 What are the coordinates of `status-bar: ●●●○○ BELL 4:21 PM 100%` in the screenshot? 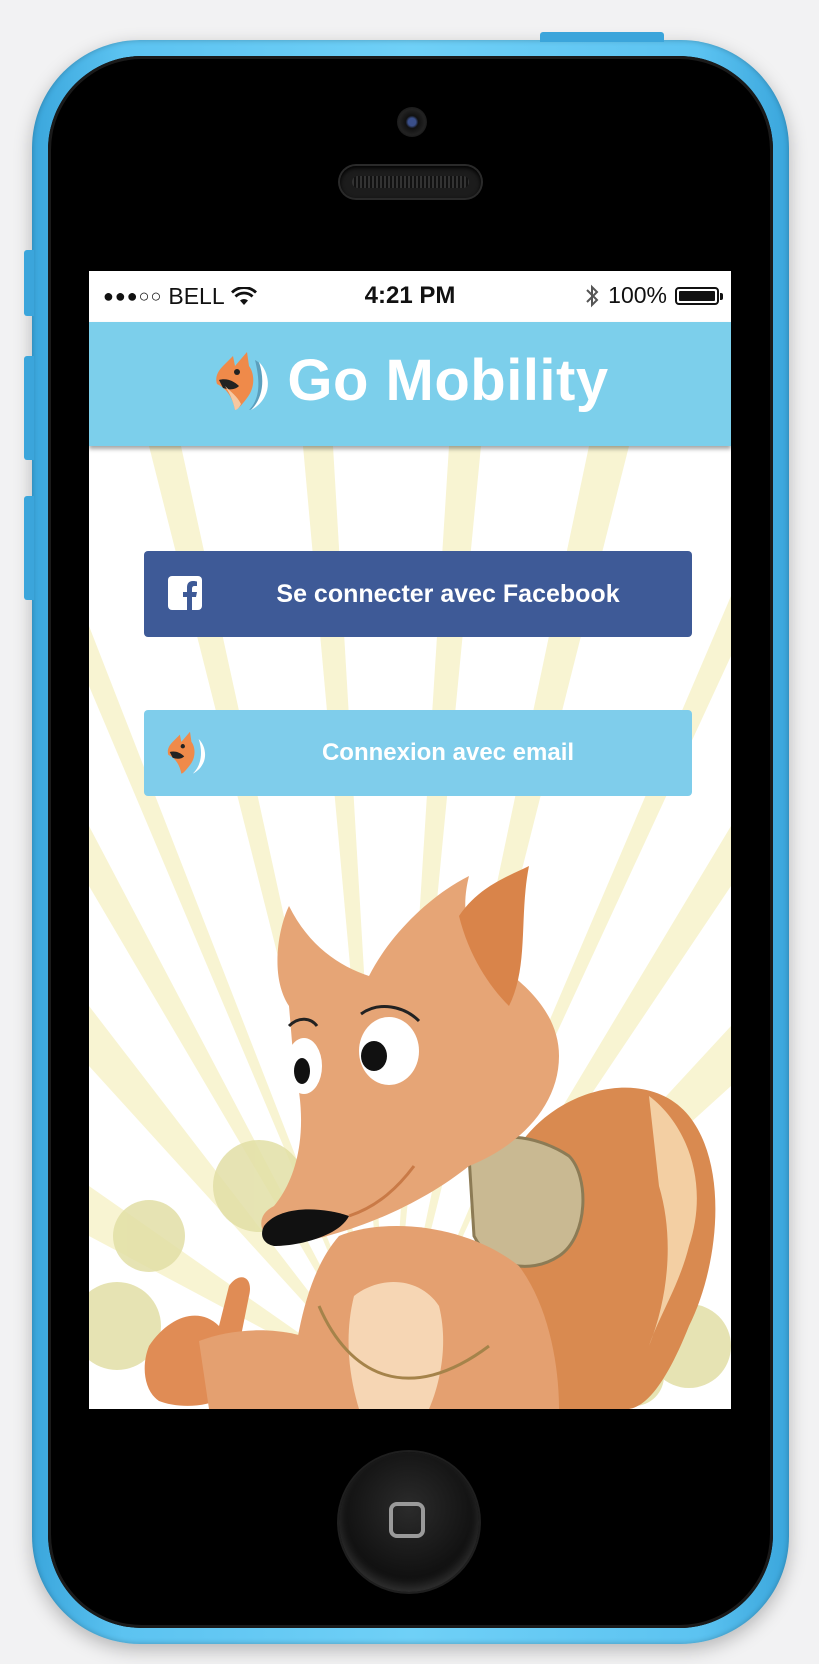 It's located at (410, 296).